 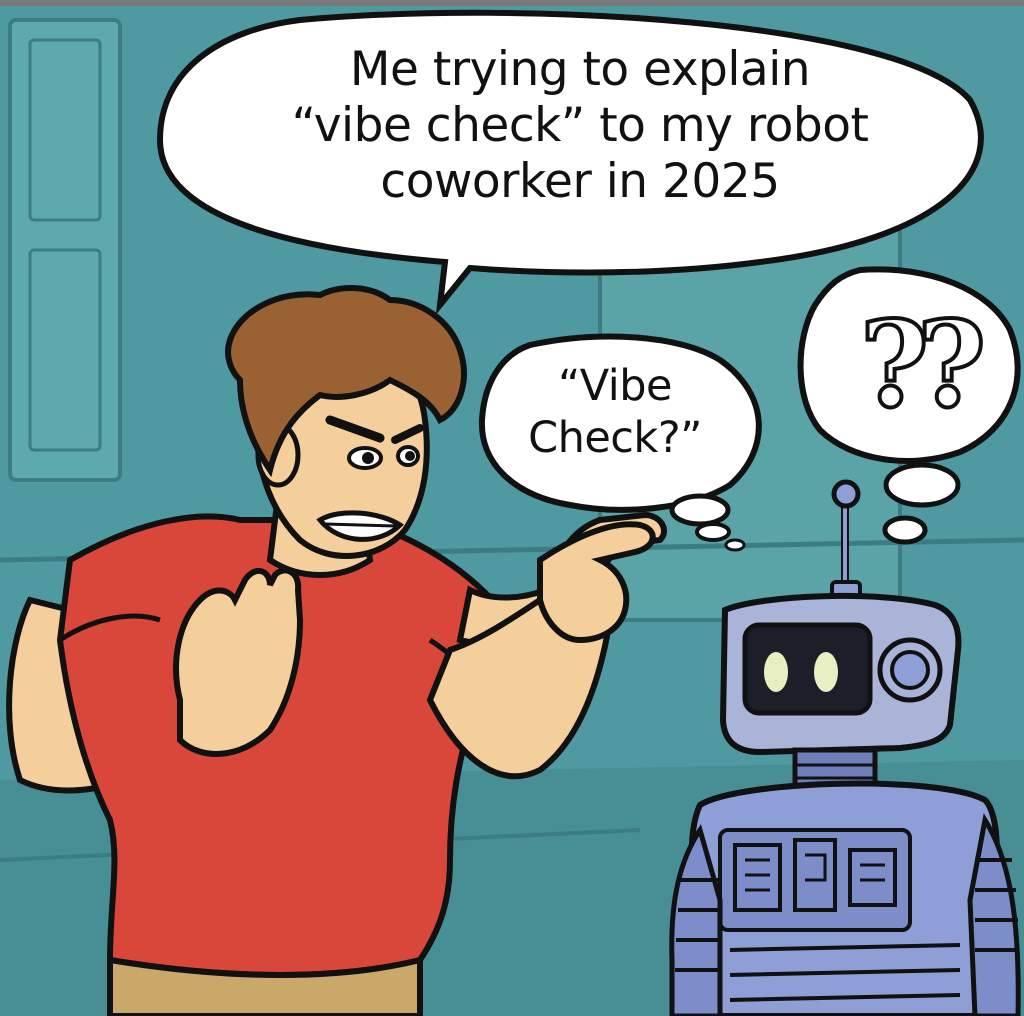 I want to click on human-pupil-left, so click(x=368, y=458).